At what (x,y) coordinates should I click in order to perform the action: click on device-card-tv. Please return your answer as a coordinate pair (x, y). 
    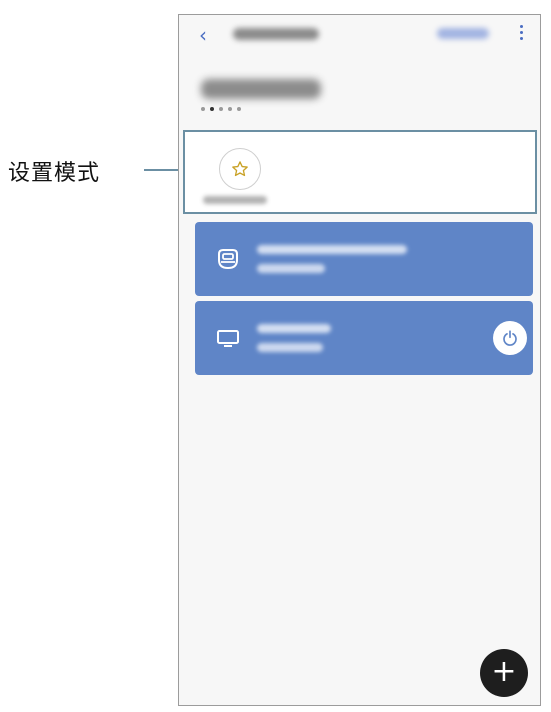
    Looking at the image, I should click on (364, 338).